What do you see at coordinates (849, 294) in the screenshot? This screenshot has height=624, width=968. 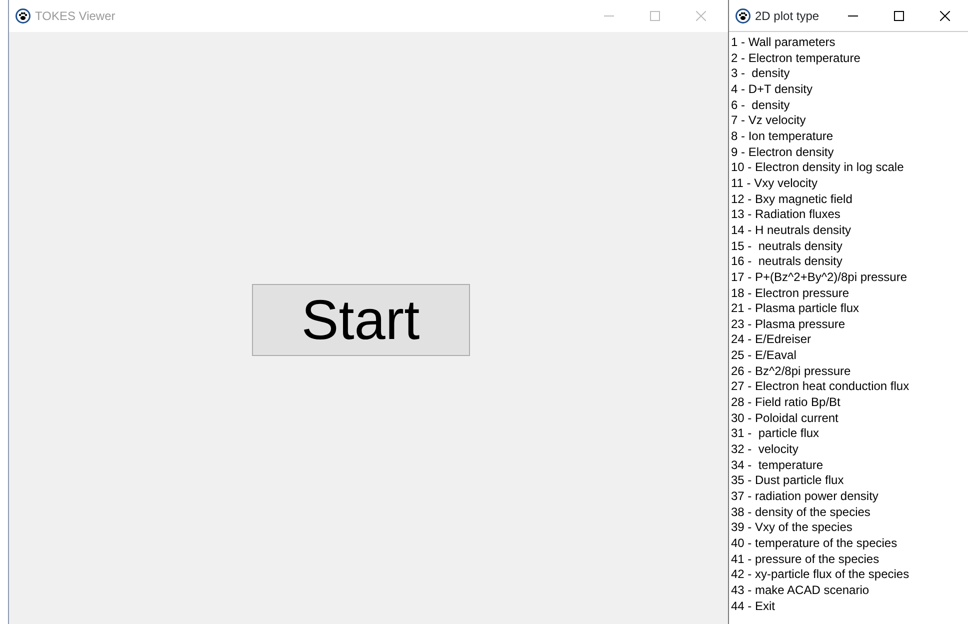 I see `menu-item: 18 - Electron pressure` at bounding box center [849, 294].